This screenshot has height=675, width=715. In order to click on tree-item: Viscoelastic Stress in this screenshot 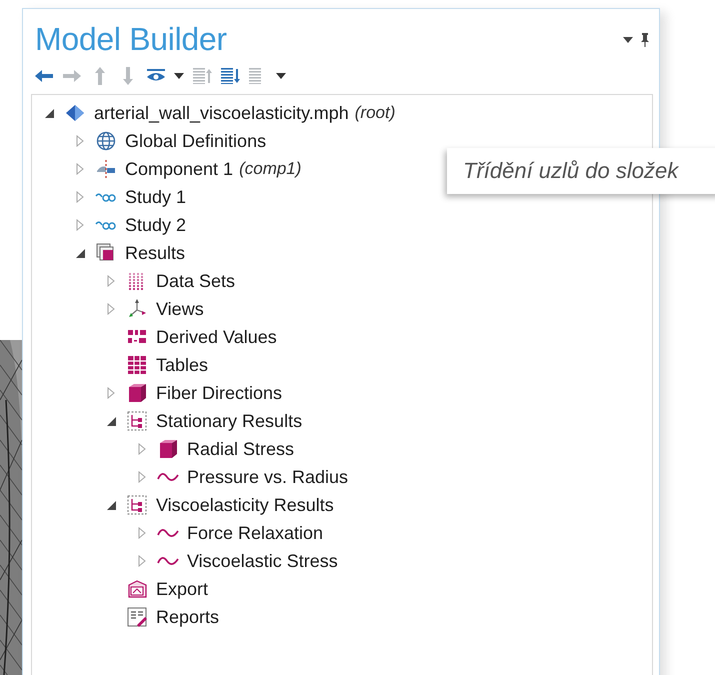, I will do `click(262, 561)`.